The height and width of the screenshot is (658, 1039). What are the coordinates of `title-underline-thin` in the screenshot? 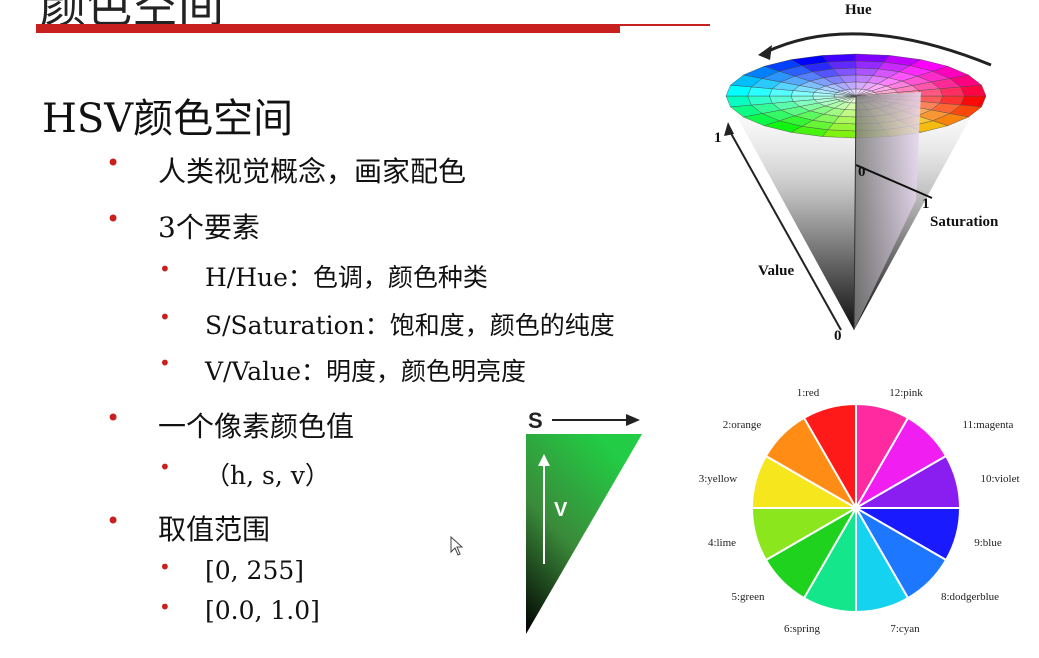 It's located at (665, 25).